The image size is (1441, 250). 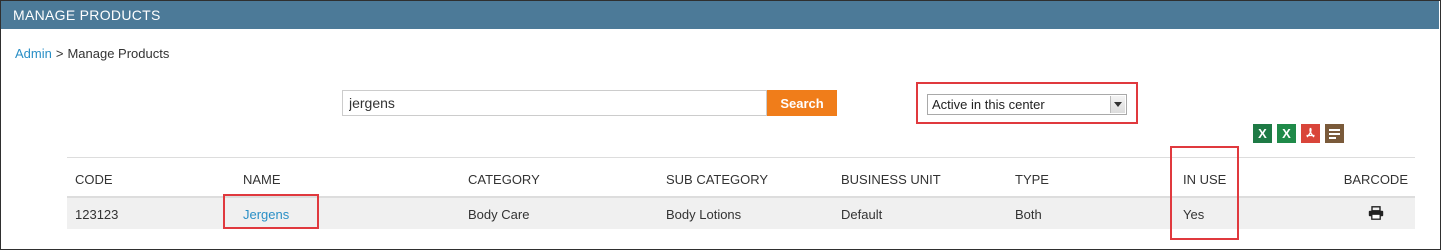 I want to click on status-filter-value: Active in this center, so click(x=988, y=104).